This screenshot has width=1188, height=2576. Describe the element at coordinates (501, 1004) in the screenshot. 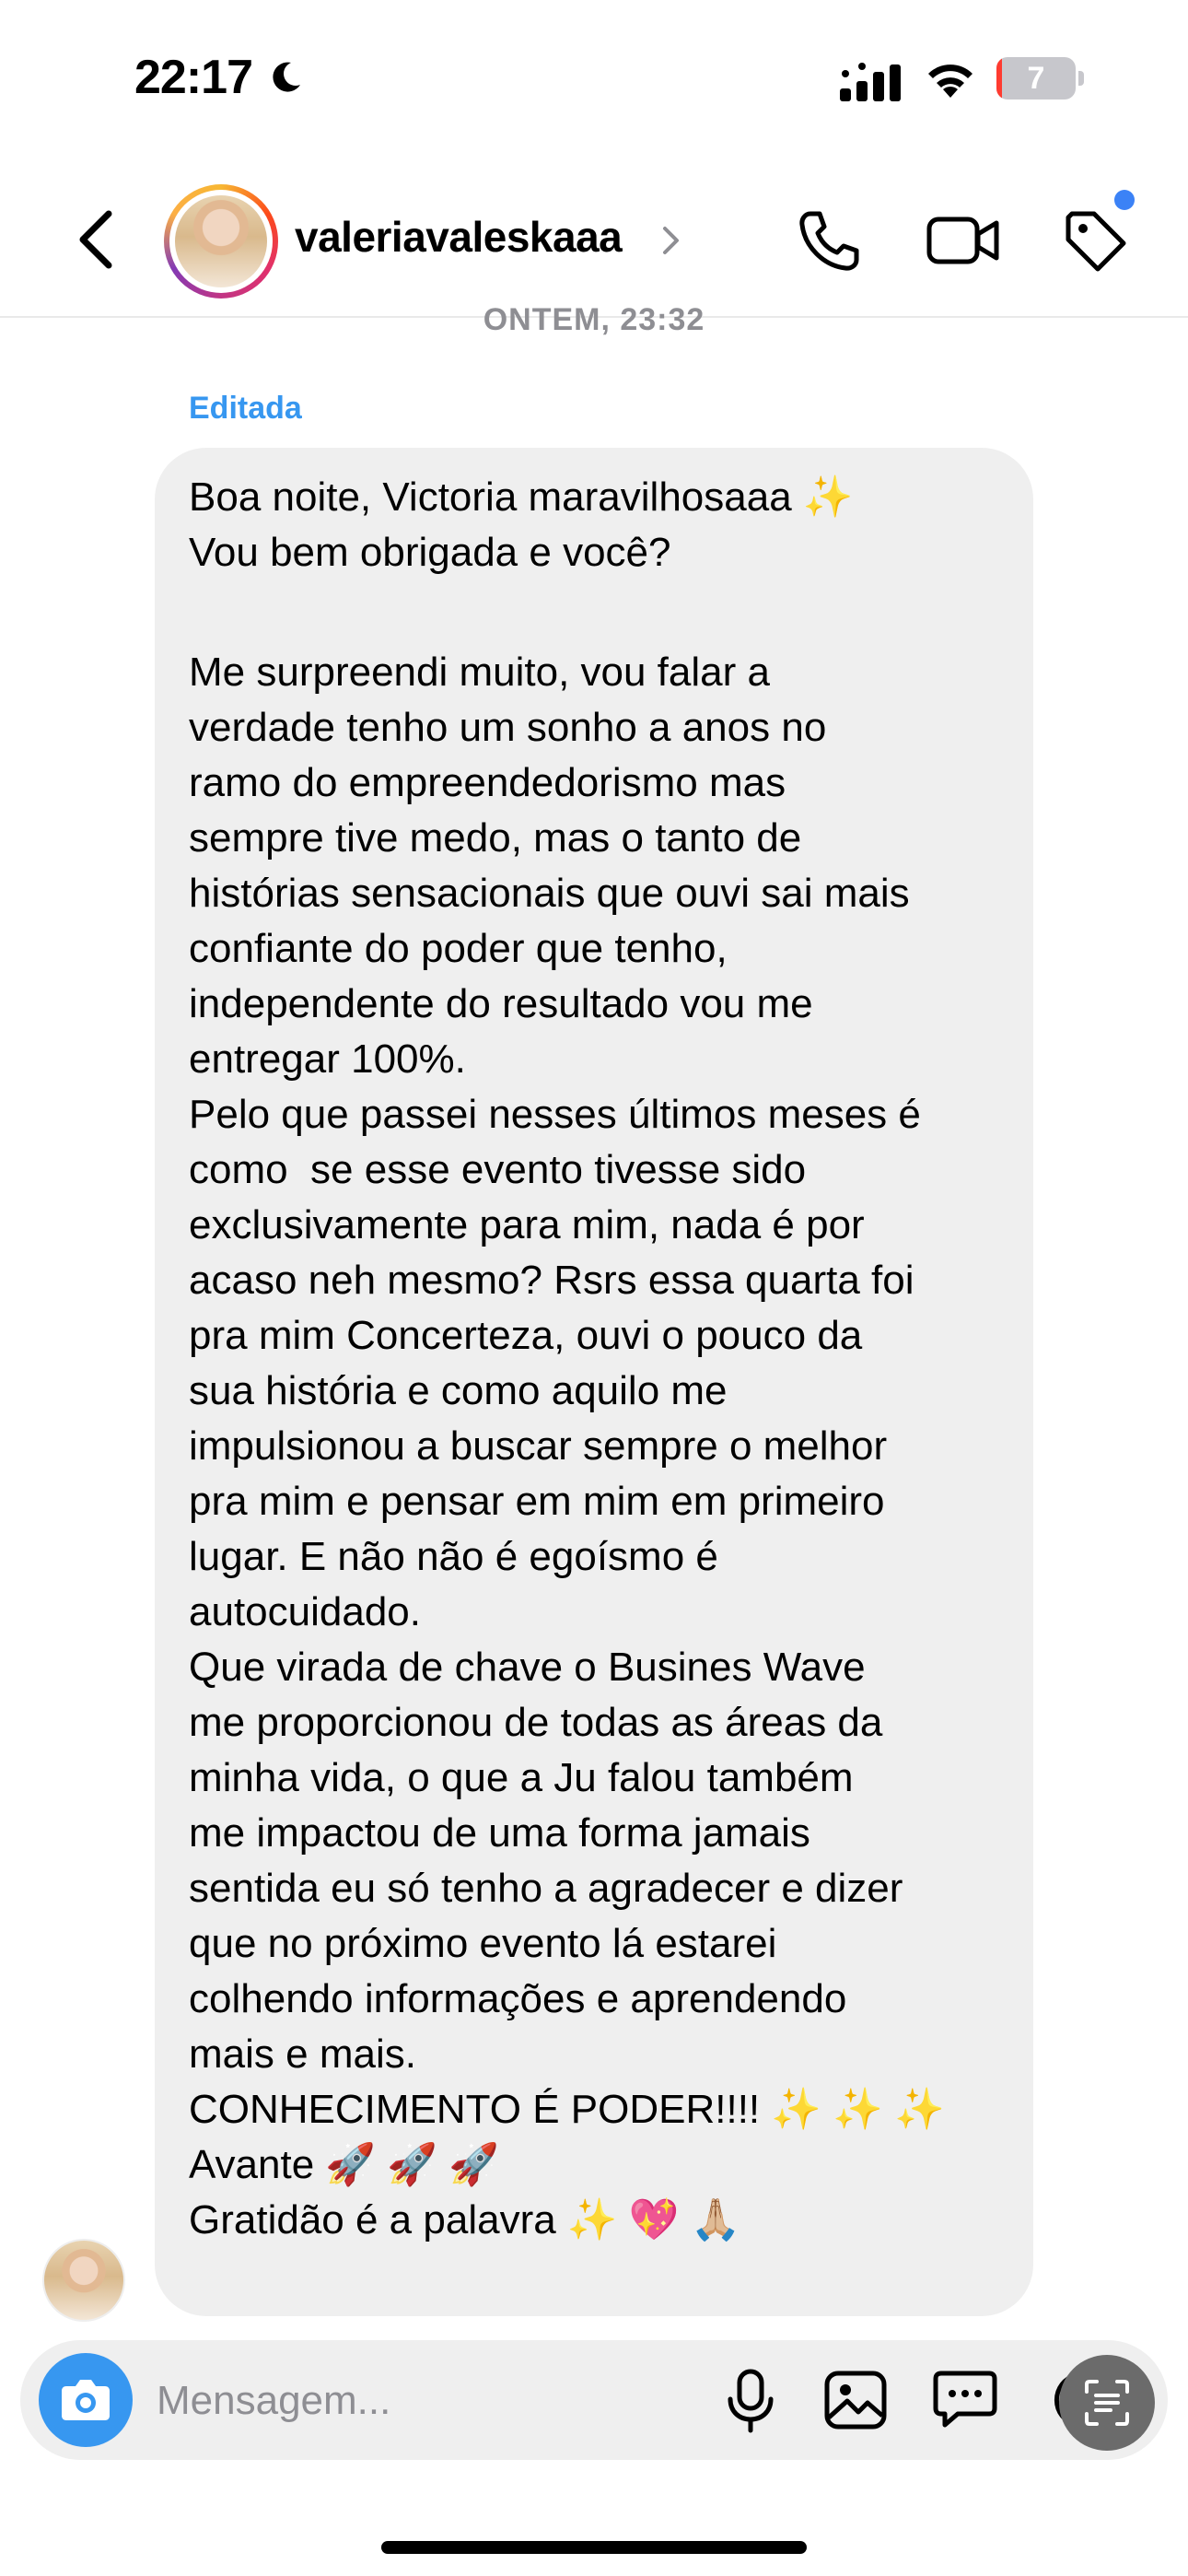

I see `message-line: independente do resultado vou me` at that location.